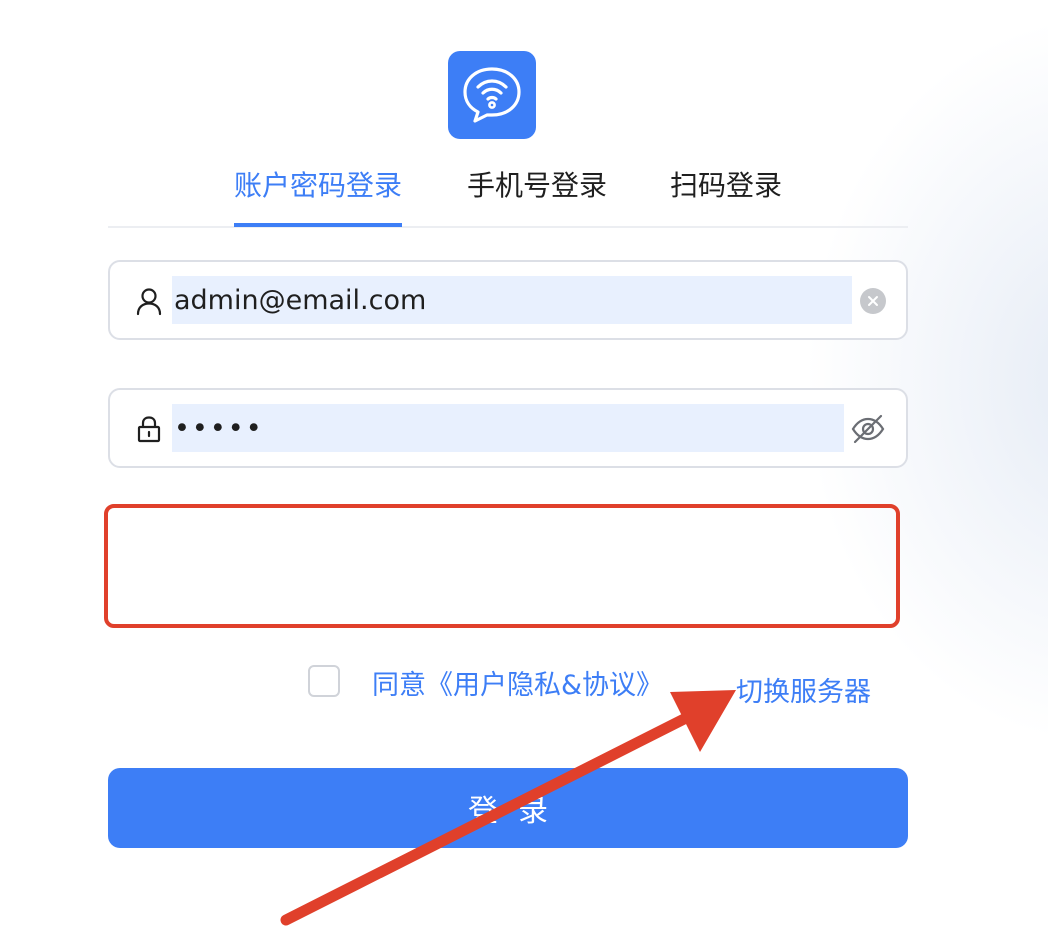 This screenshot has width=1048, height=940. Describe the element at coordinates (537, 184) in the screenshot. I see `tab-phone: 手机号登录` at that location.